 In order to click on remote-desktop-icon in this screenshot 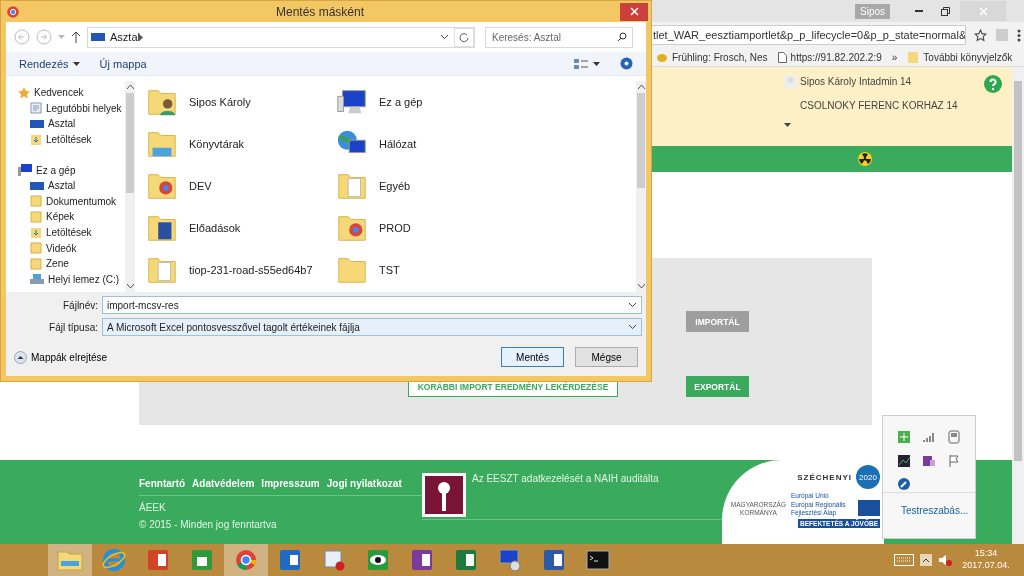, I will do `click(510, 560)`.